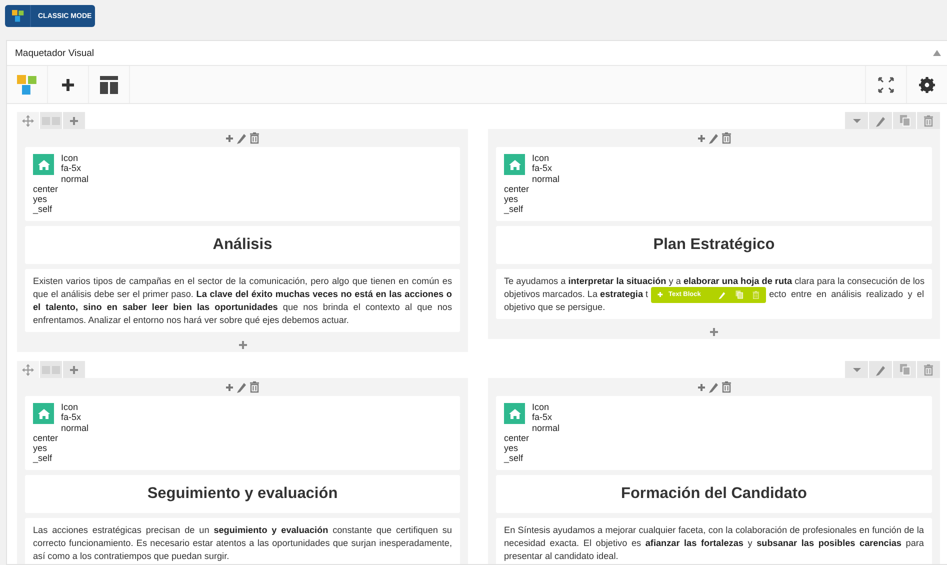 This screenshot has height=565, width=947. Describe the element at coordinates (714, 245) in the screenshot. I see `heading-text: Plan Estratégico` at that location.